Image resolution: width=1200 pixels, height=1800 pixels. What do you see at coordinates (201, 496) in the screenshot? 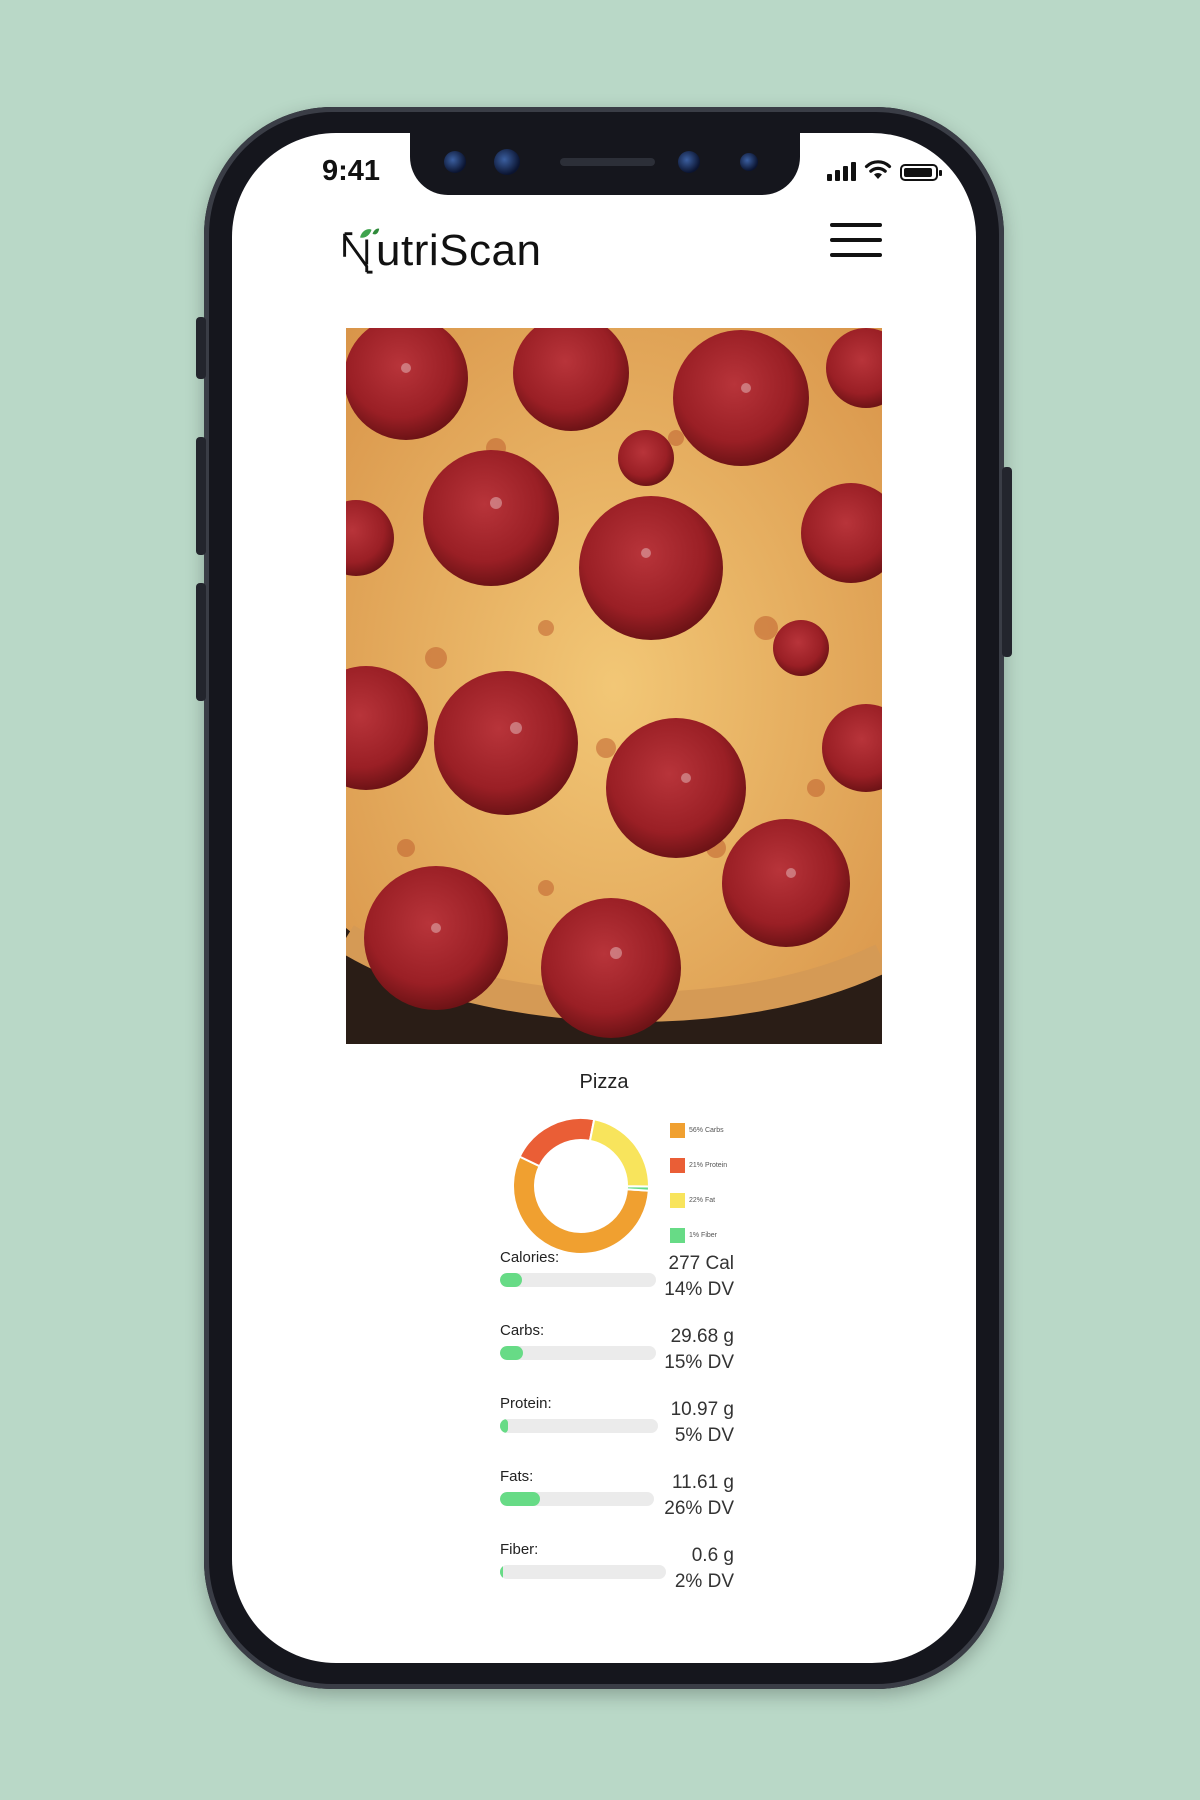
I see `volume-up-button` at bounding box center [201, 496].